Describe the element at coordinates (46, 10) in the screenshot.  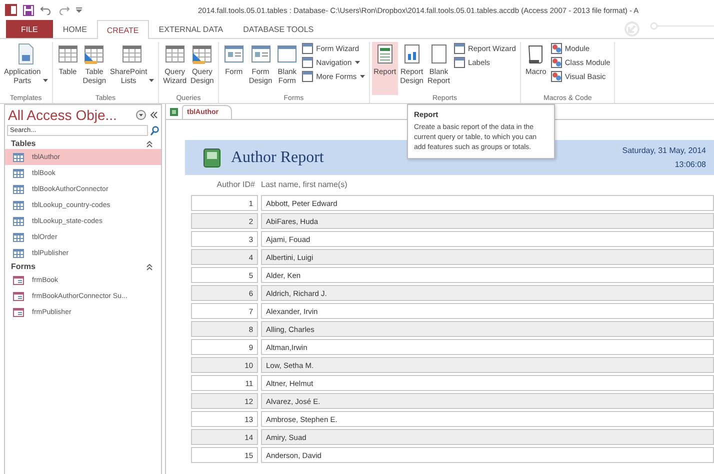
I see `undo-icon` at that location.